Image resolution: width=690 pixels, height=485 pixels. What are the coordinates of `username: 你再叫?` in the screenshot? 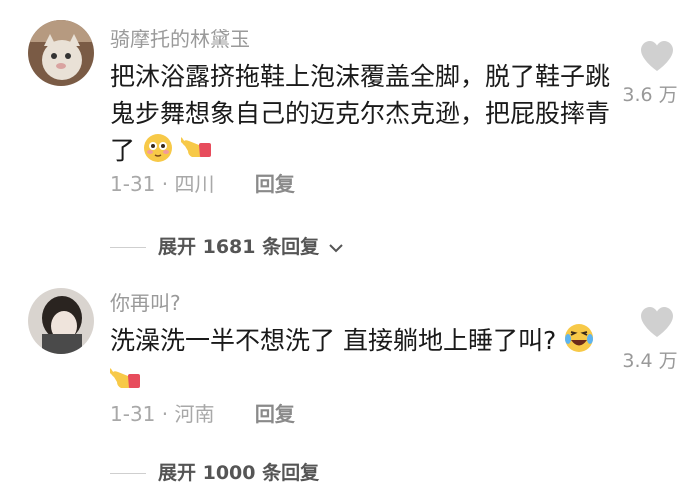 It's located at (145, 303).